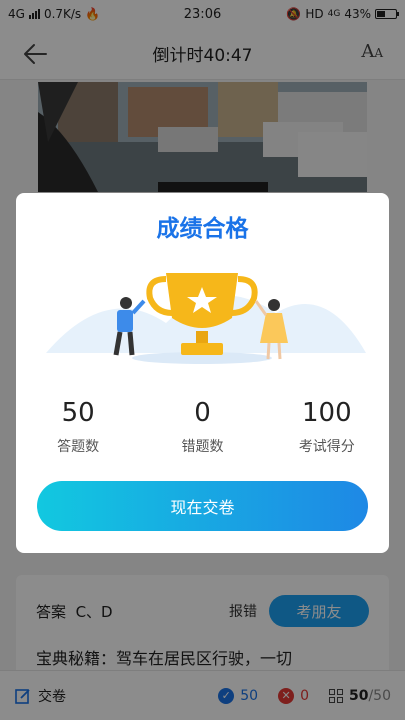  I want to click on stat-answered: 50 答题数, so click(78, 426).